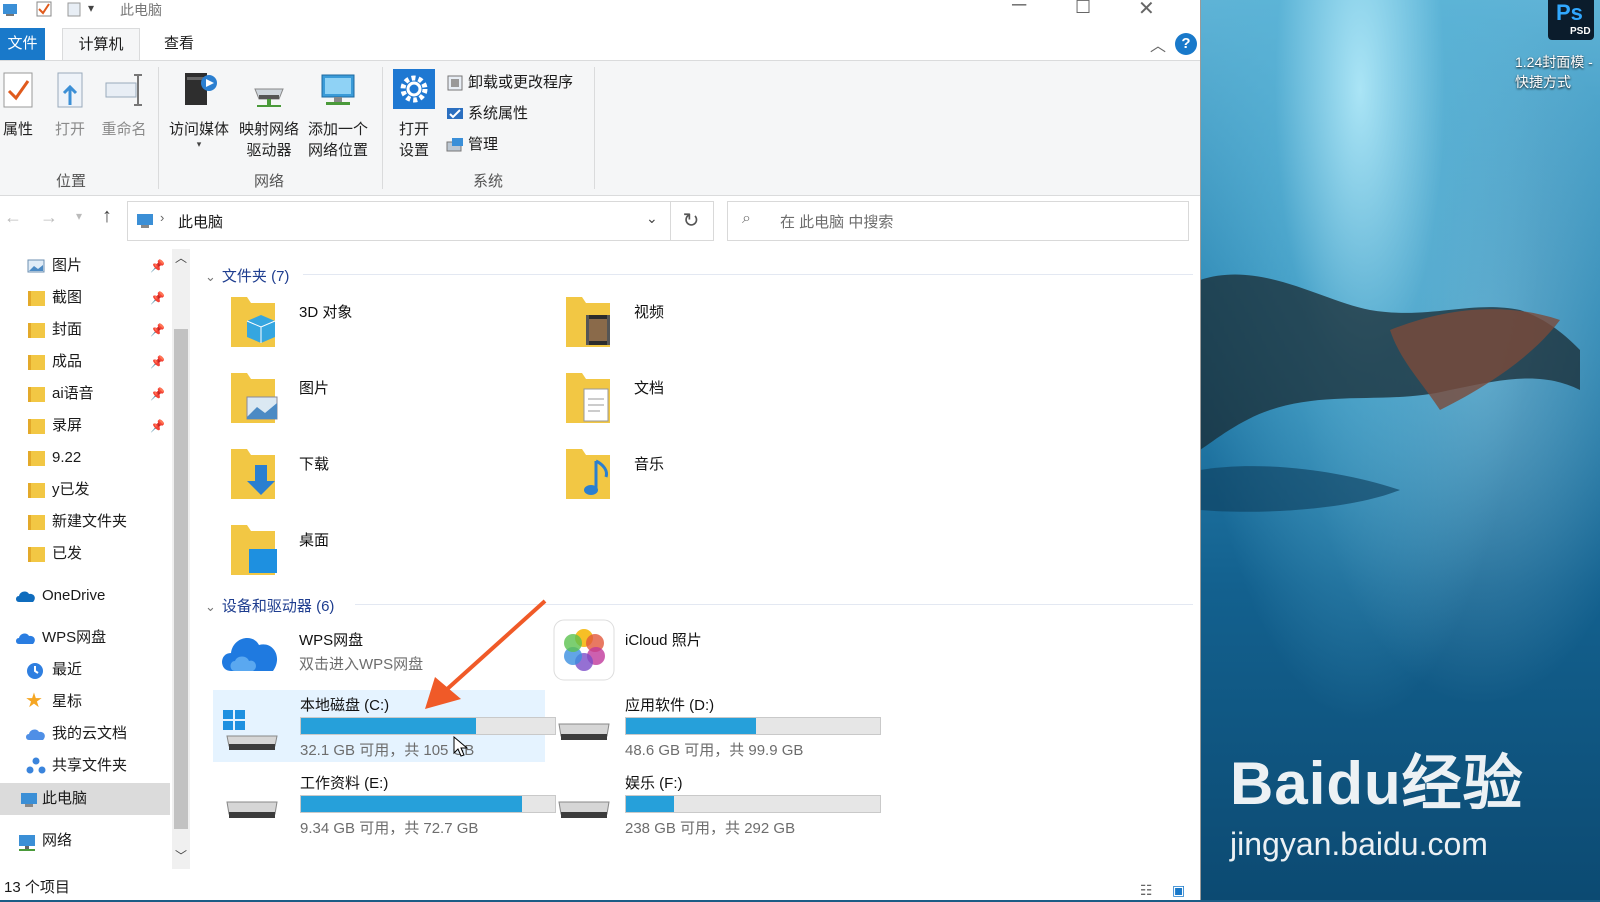 The height and width of the screenshot is (902, 1600). Describe the element at coordinates (107, 216) in the screenshot. I see `up-arrow-icon: ↑` at that location.